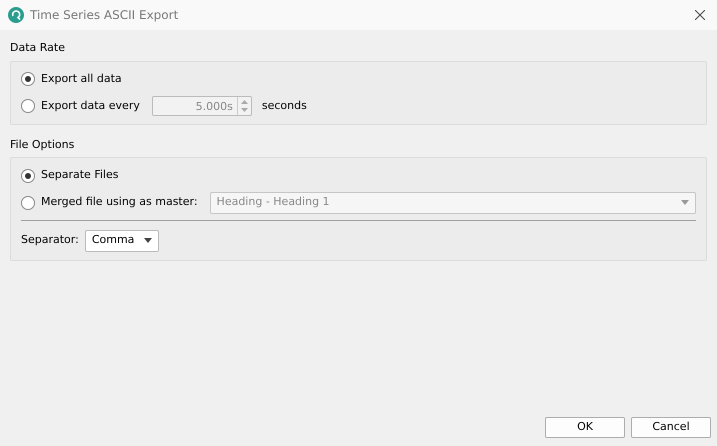 The height and width of the screenshot is (446, 717). I want to click on group-title: File Options, so click(43, 144).